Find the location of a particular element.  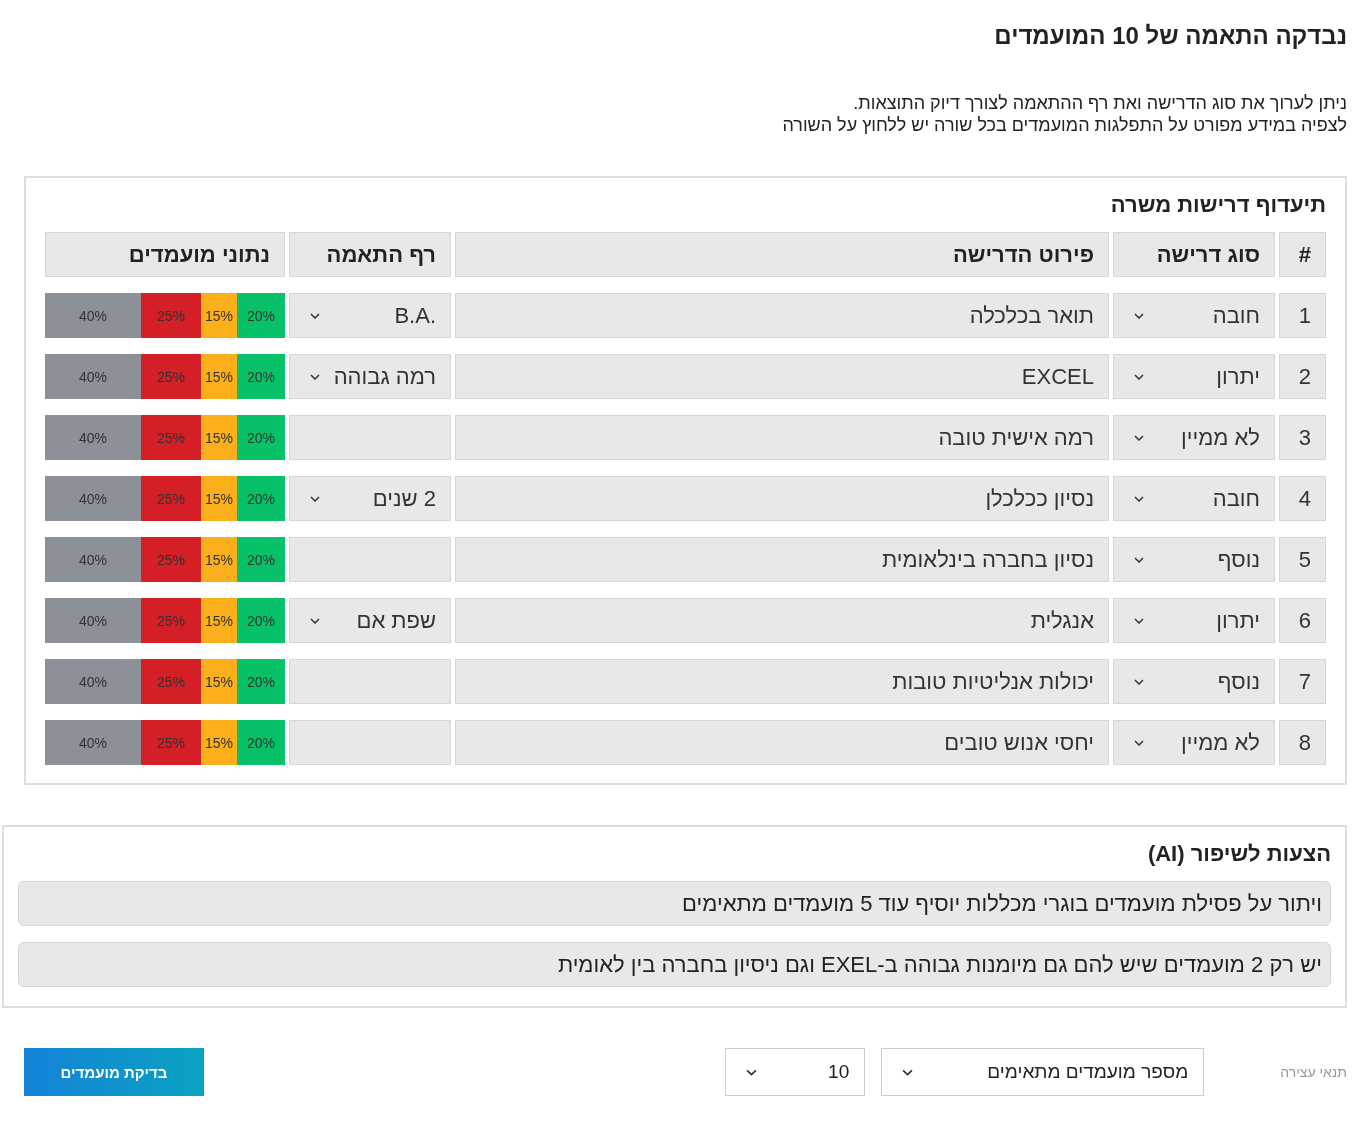

row-number: 3 is located at coordinates (1302, 437).